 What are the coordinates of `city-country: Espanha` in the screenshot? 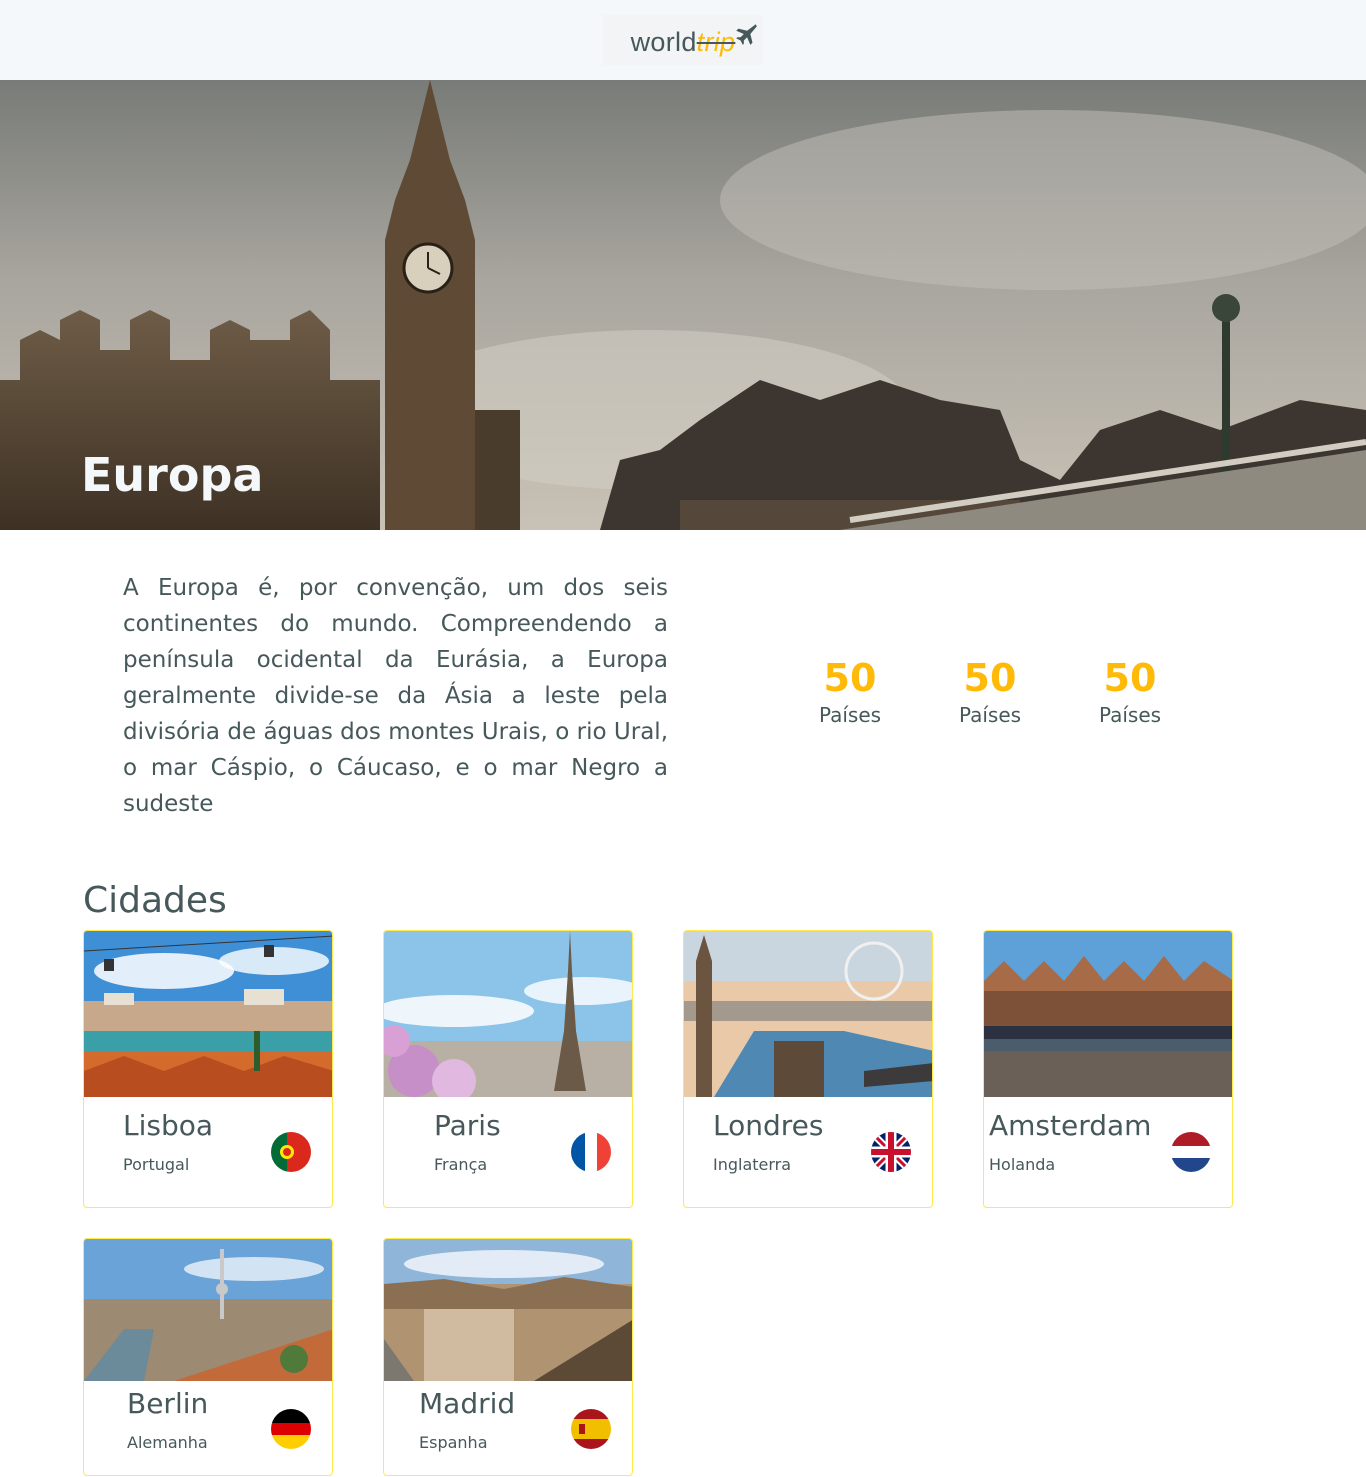 It's located at (453, 1442).